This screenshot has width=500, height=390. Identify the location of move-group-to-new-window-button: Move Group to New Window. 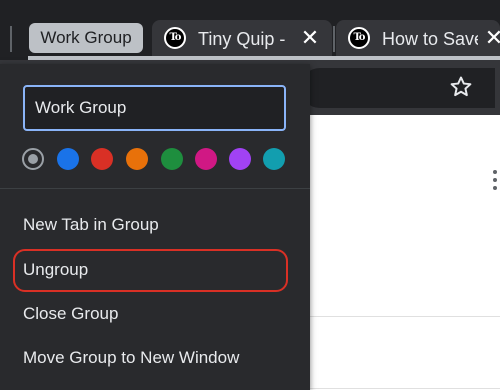
(155, 358).